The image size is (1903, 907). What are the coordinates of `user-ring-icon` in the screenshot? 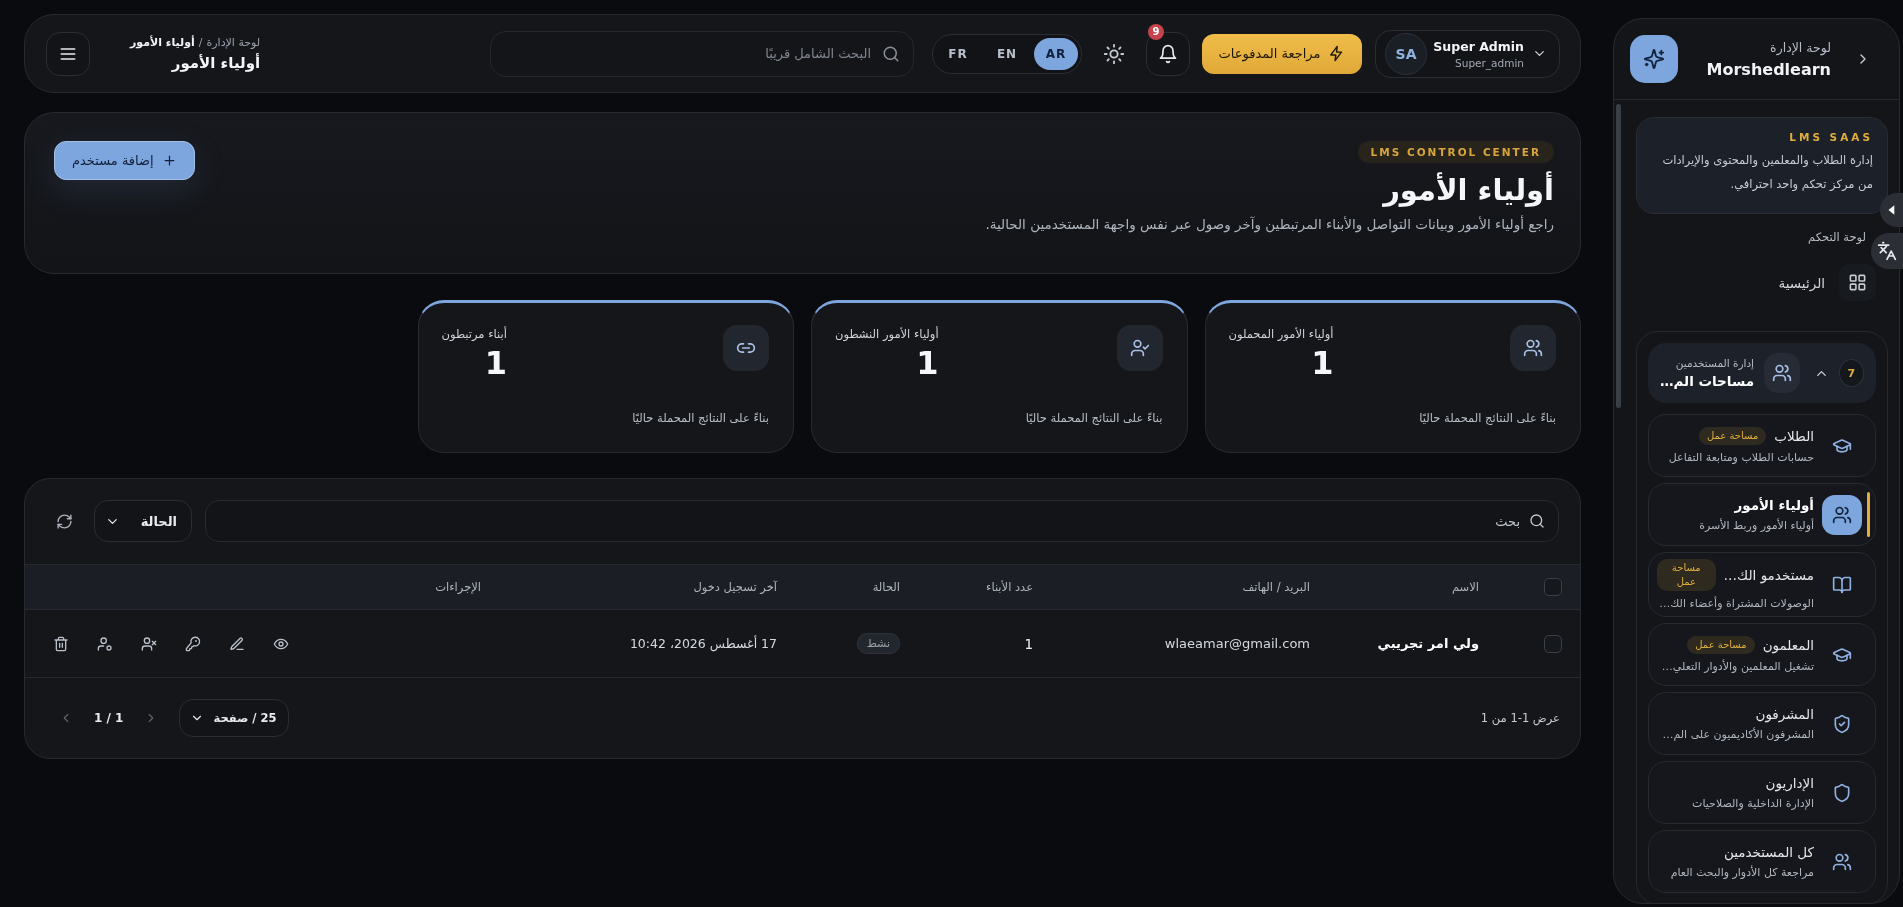 It's located at (105, 643).